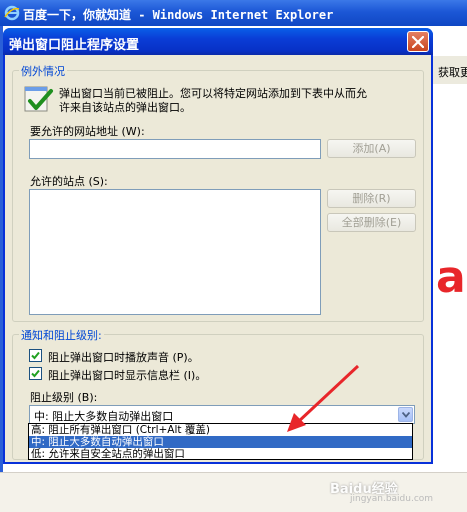 The width and height of the screenshot is (467, 512). Describe the element at coordinates (392, 499) in the screenshot. I see `watermark-url: jingyan.baidu.com` at that location.